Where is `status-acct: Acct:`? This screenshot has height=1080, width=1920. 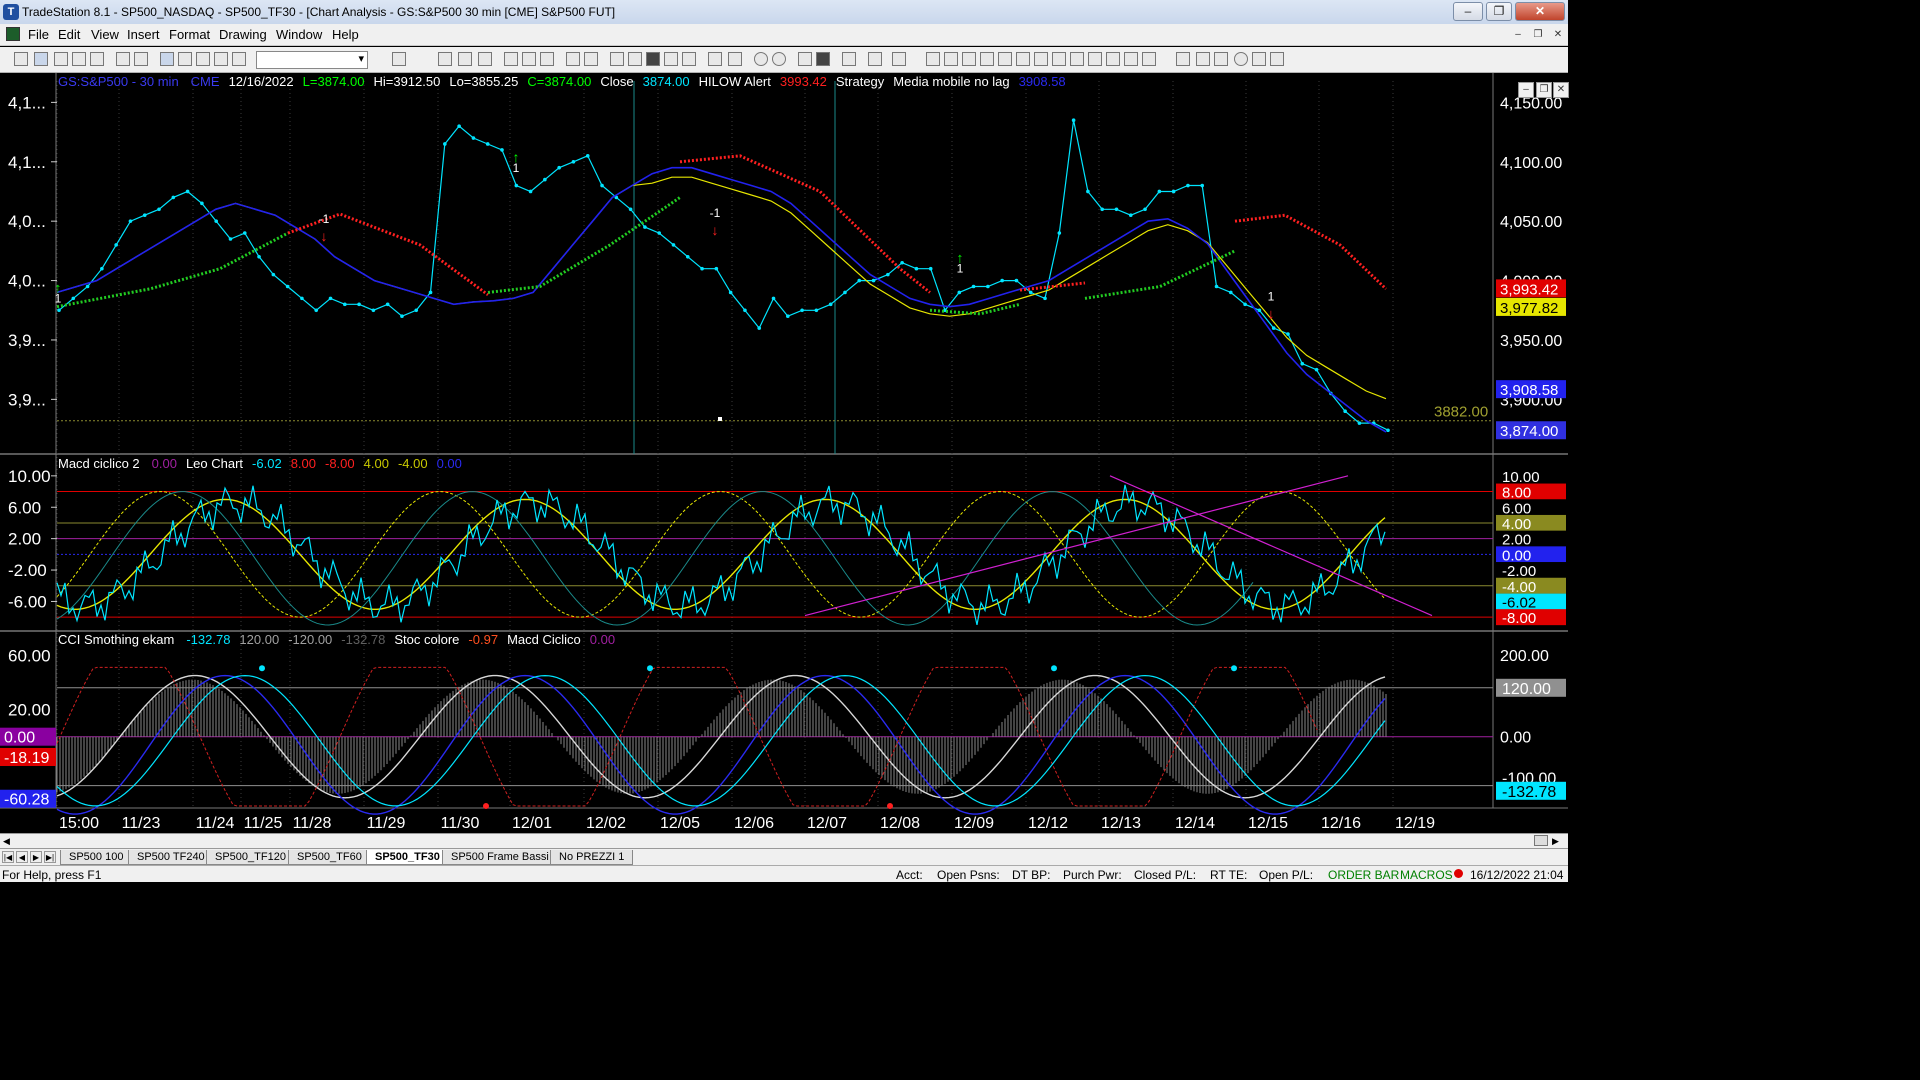 status-acct: Acct: is located at coordinates (909, 875).